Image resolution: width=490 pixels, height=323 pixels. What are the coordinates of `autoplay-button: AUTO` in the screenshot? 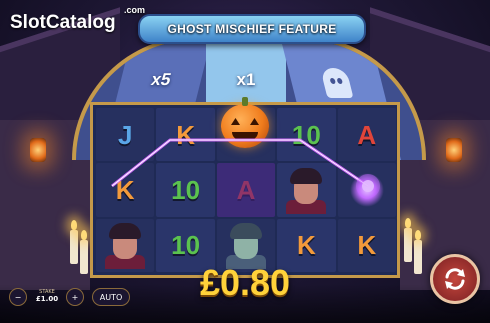 It's located at (111, 297).